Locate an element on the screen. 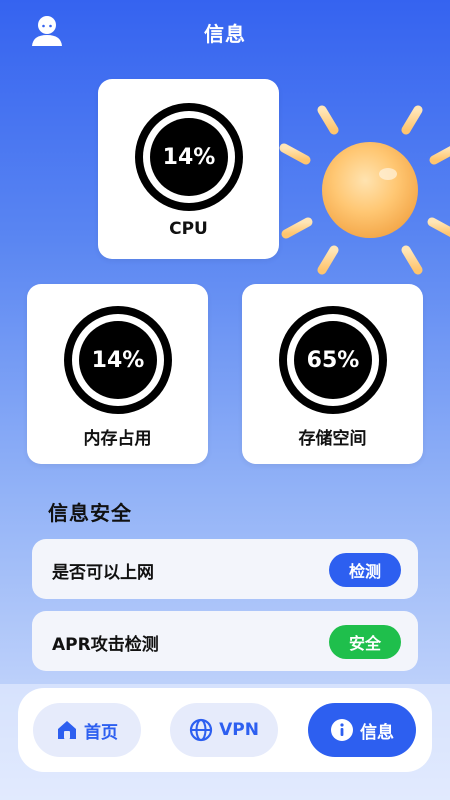  page-title: 信息 is located at coordinates (225, 34).